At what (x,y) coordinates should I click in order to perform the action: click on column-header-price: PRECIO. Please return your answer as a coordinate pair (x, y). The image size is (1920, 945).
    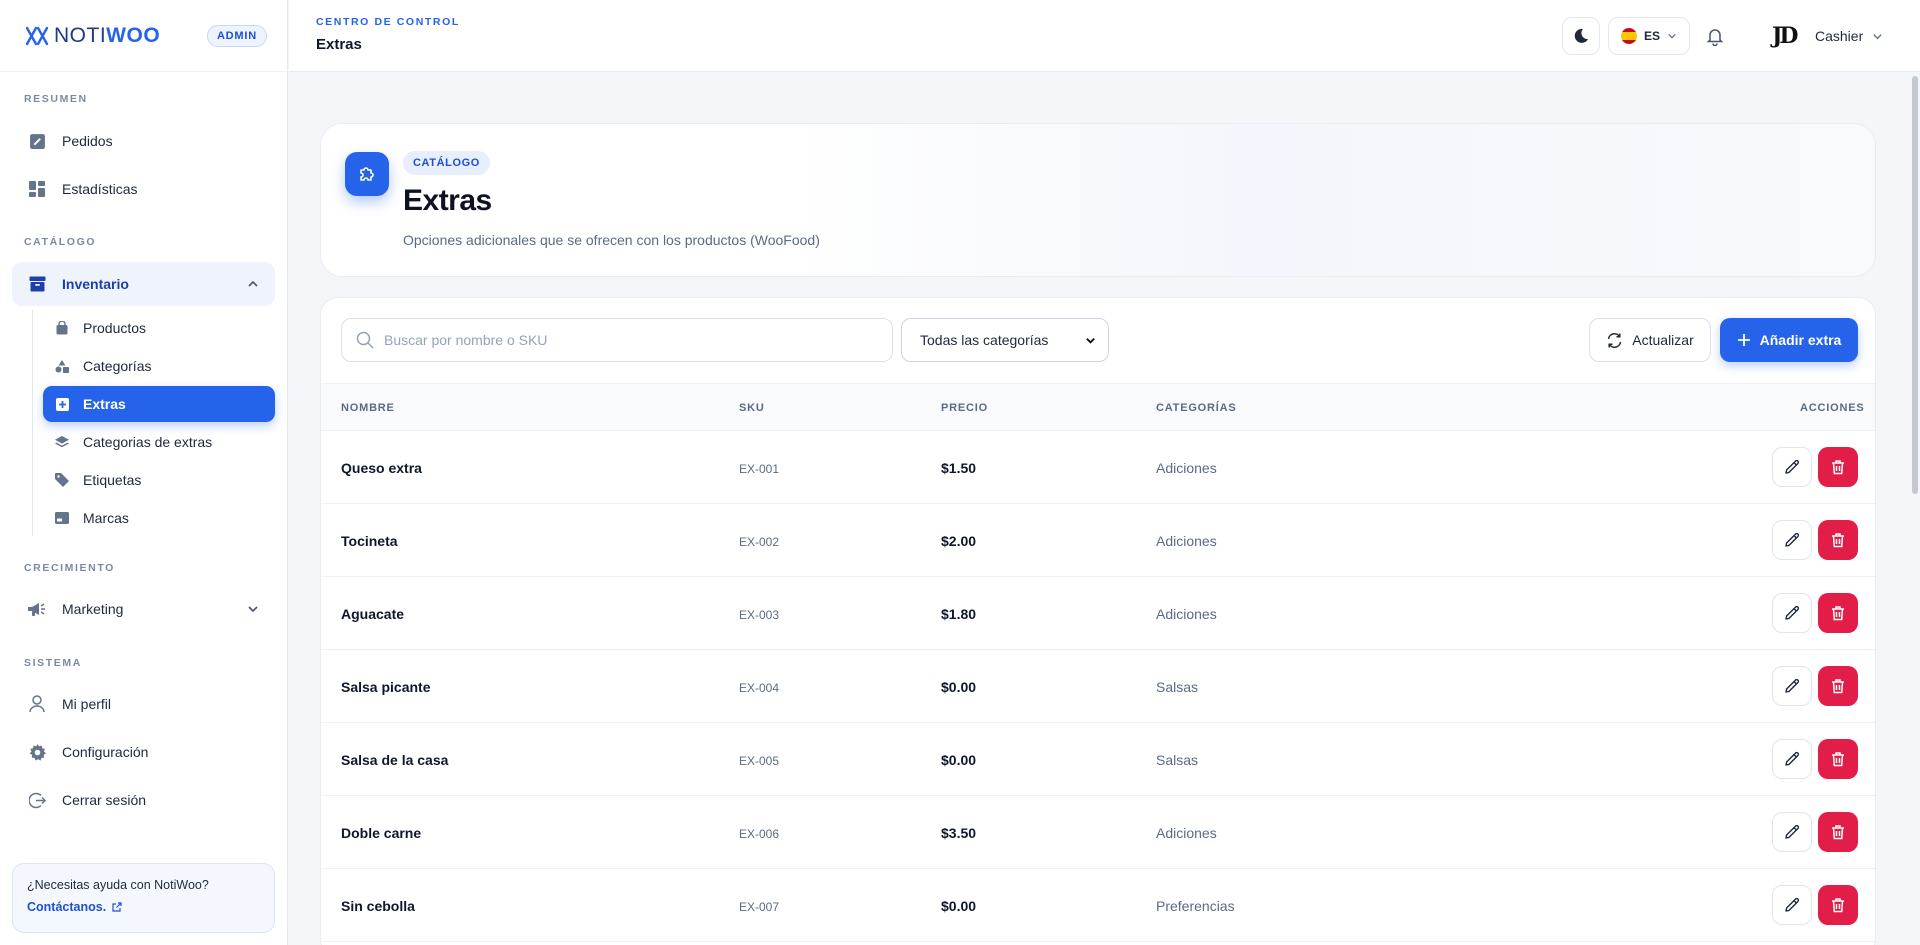
    Looking at the image, I should click on (964, 408).